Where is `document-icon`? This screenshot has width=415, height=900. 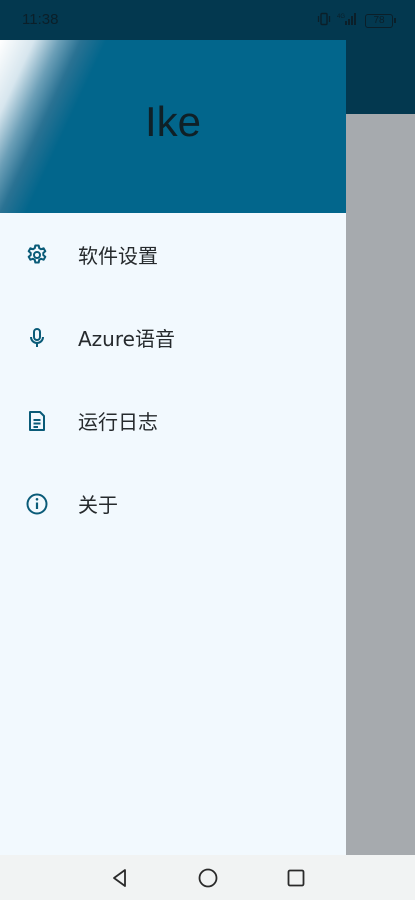 document-icon is located at coordinates (37, 421).